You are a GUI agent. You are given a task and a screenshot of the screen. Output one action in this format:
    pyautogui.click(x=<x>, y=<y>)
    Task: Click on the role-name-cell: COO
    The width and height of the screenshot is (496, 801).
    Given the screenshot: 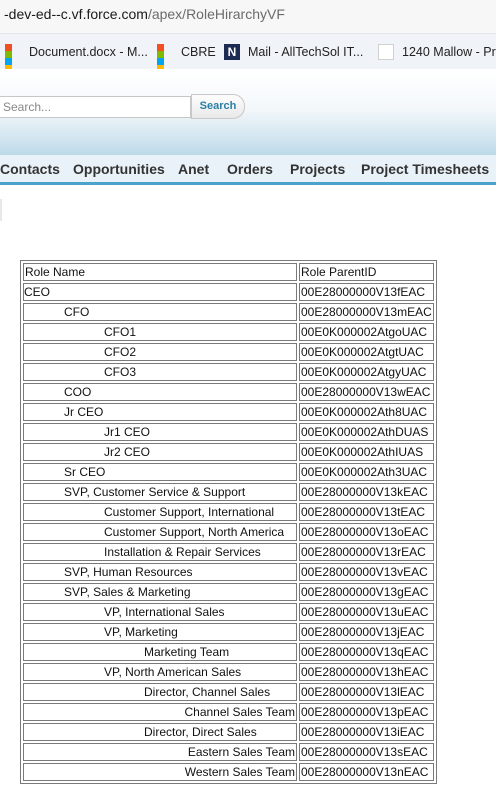 What is the action you would take?
    pyautogui.click(x=160, y=392)
    